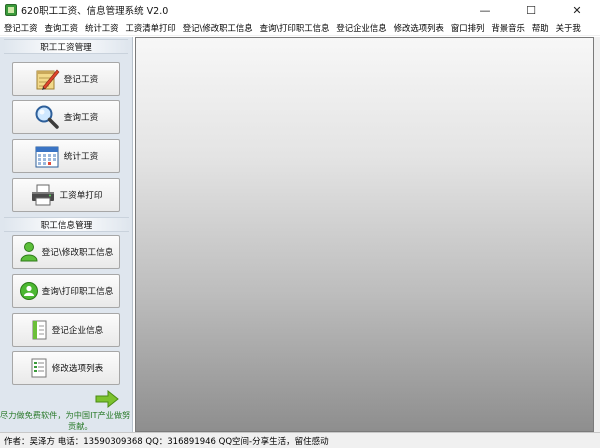  I want to click on menu-register-salary: 登记工资, so click(21, 28).